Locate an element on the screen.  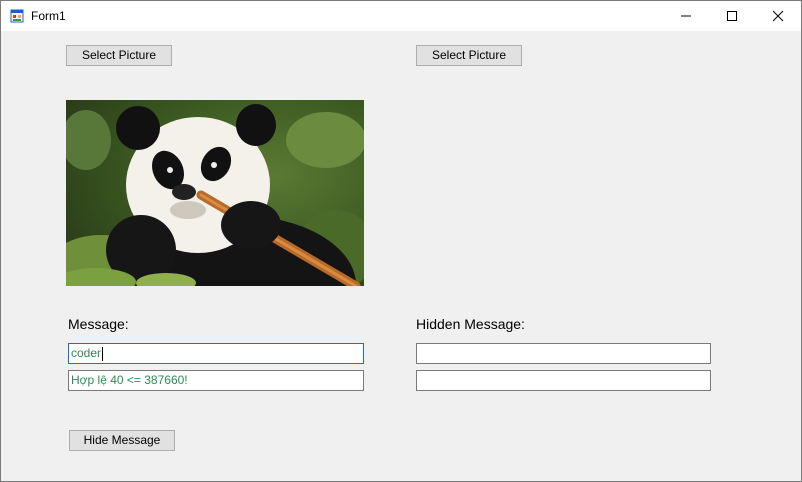
minimize-button is located at coordinates (686, 16).